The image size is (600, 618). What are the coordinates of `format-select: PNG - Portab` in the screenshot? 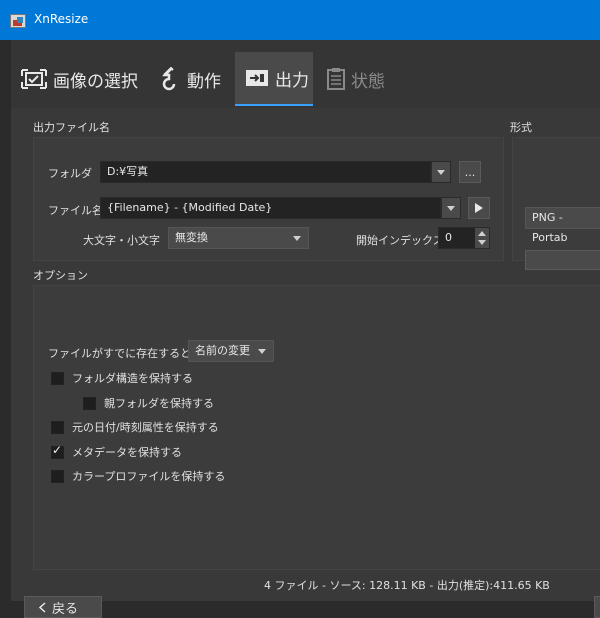 It's located at (562, 225).